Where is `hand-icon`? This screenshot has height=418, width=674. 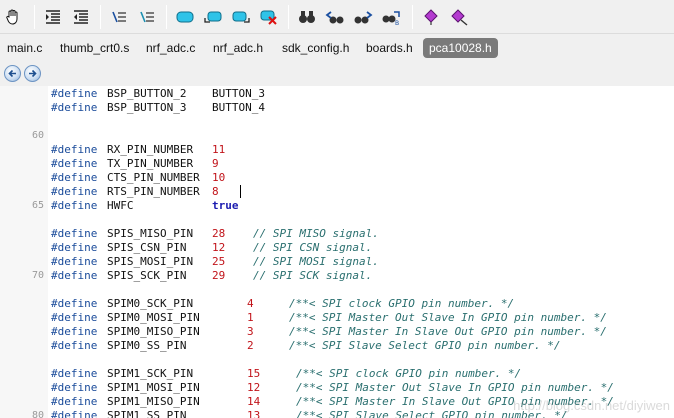 hand-icon is located at coordinates (13, 17).